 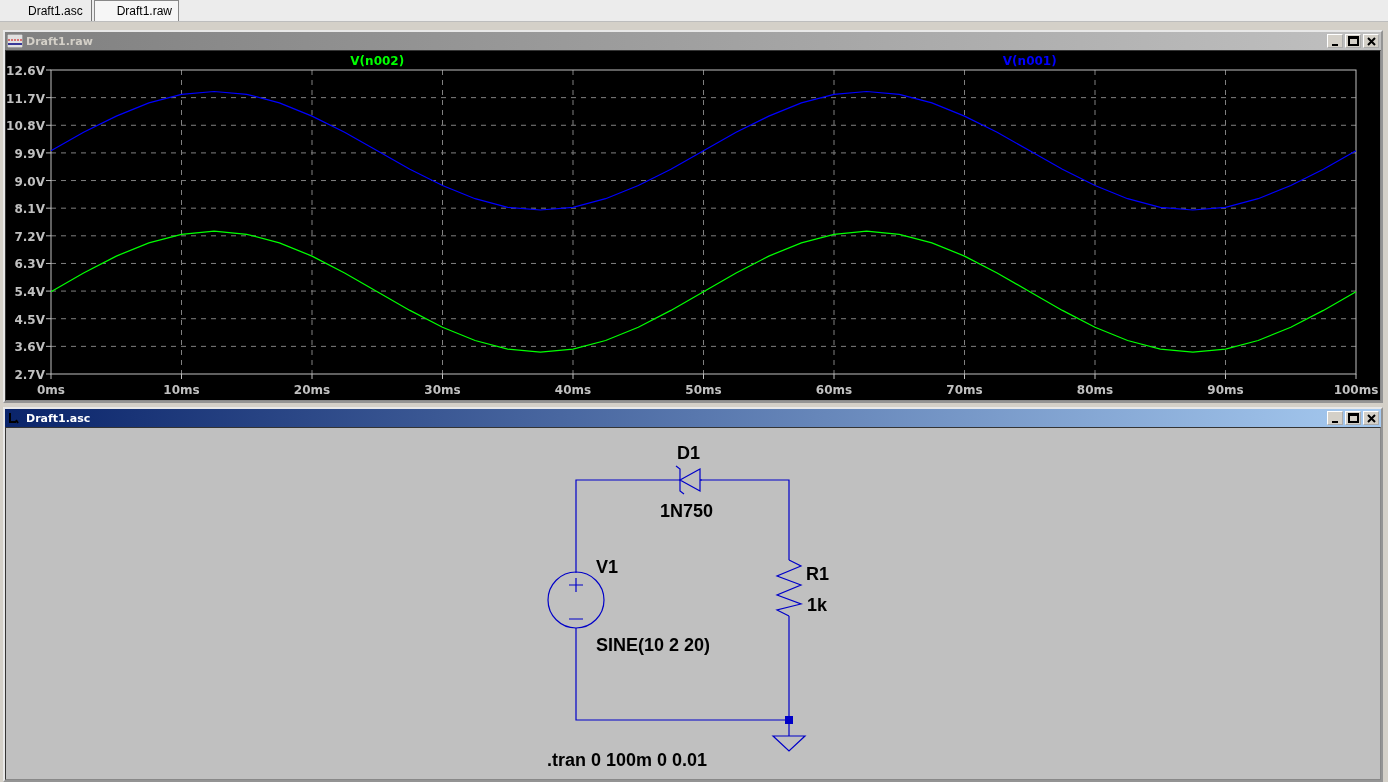 What do you see at coordinates (1225, 390) in the screenshot?
I see `axis-tick-label: 90ms` at bounding box center [1225, 390].